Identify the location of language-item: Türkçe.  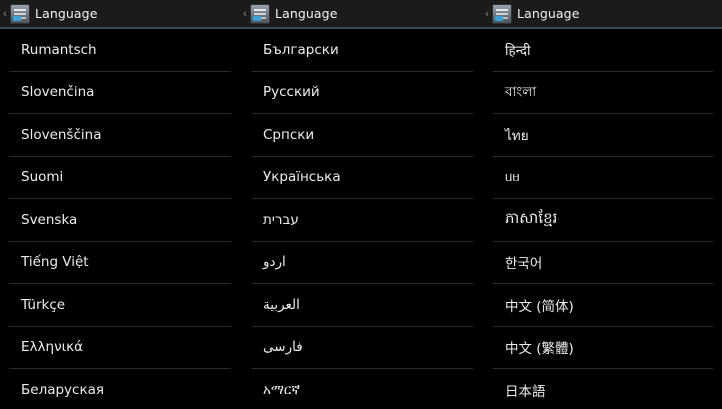
(120, 305).